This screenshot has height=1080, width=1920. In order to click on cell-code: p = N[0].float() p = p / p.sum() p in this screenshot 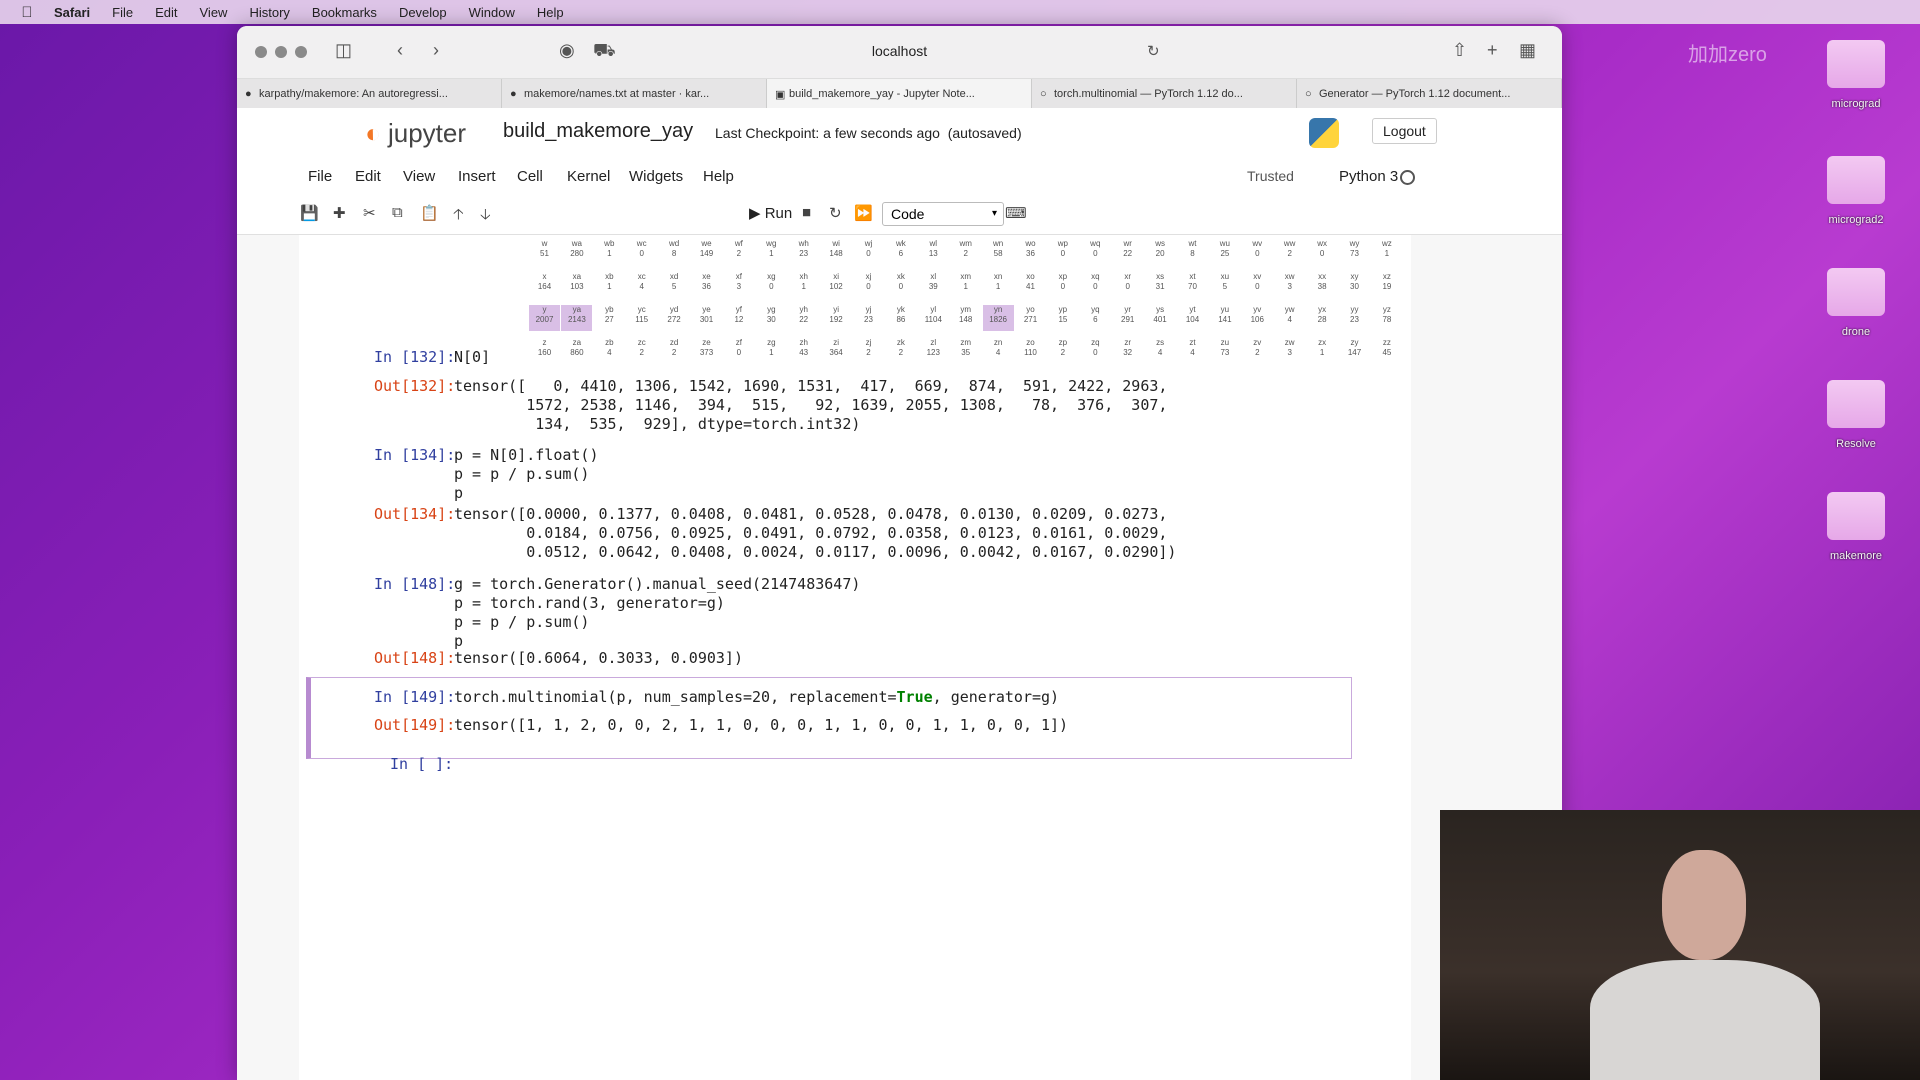, I will do `click(526, 474)`.